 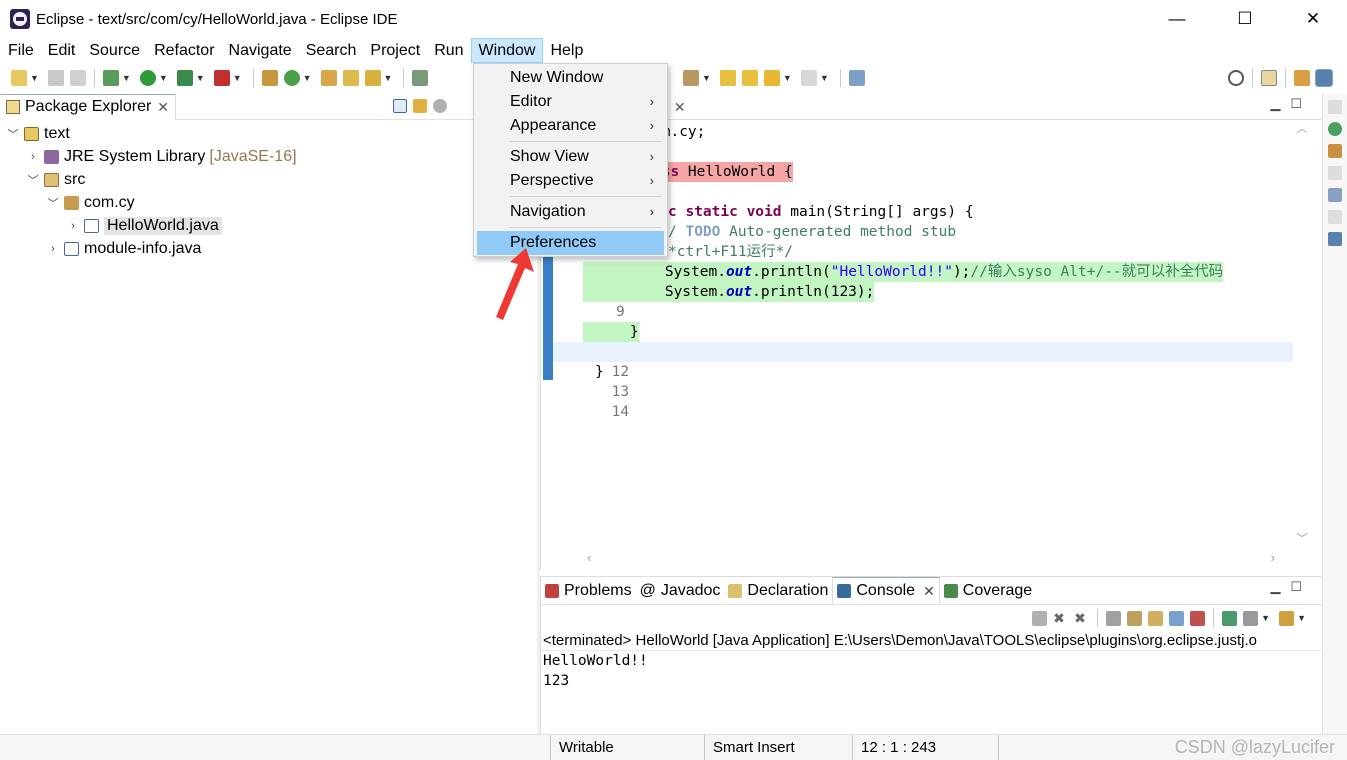 I want to click on remove-launch-icon: ✖, so click(x=1060, y=618).